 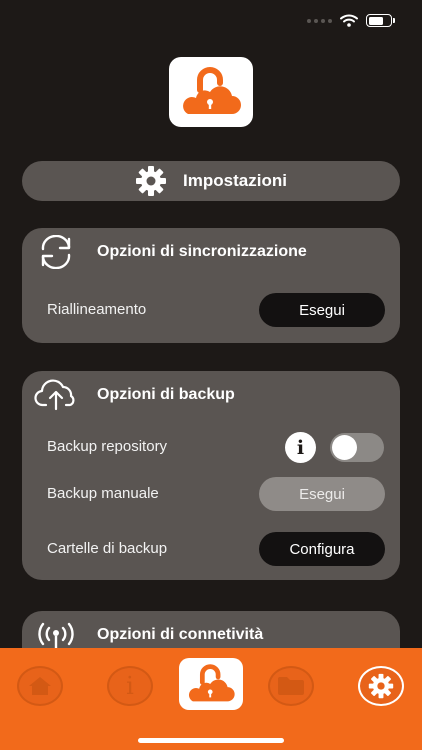 What do you see at coordinates (56, 395) in the screenshot?
I see `cloud-upload-icon` at bounding box center [56, 395].